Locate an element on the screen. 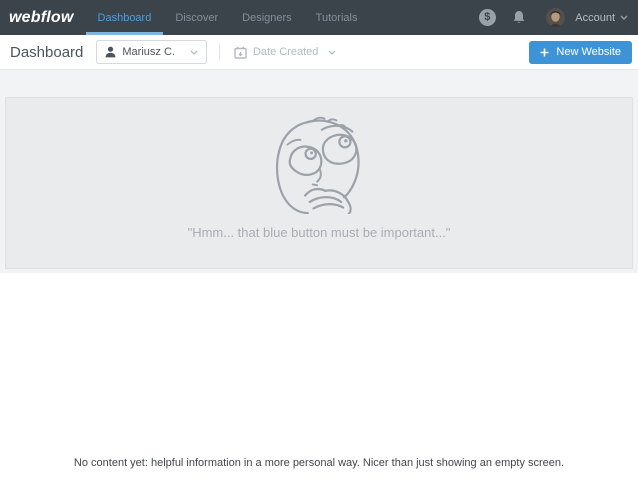 The height and width of the screenshot is (479, 638). account-label: Account is located at coordinates (595, 17).